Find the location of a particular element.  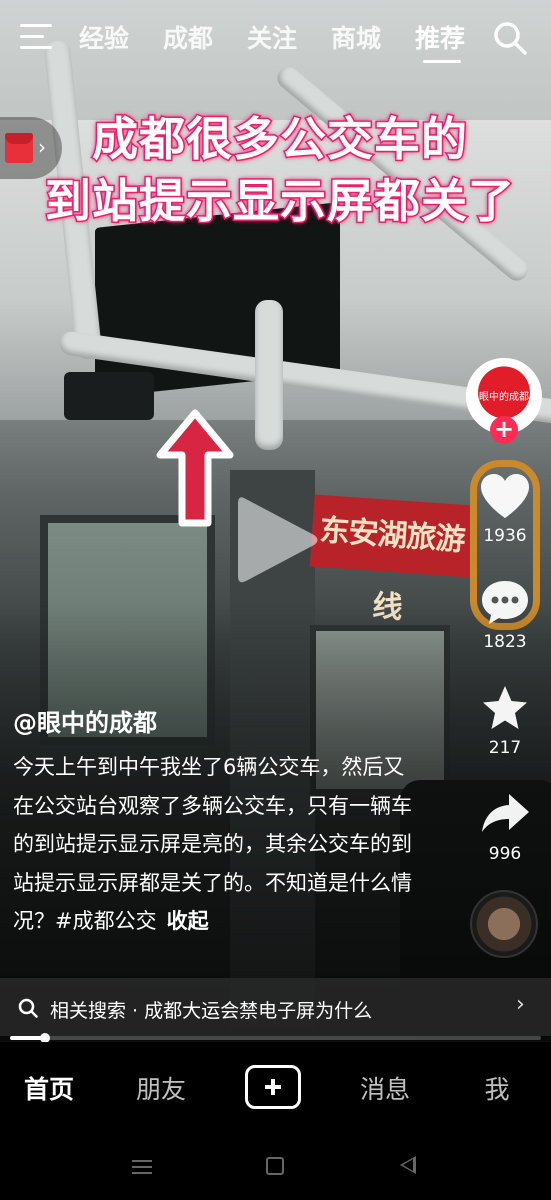

favorite-count: 217 is located at coordinates (505, 748).